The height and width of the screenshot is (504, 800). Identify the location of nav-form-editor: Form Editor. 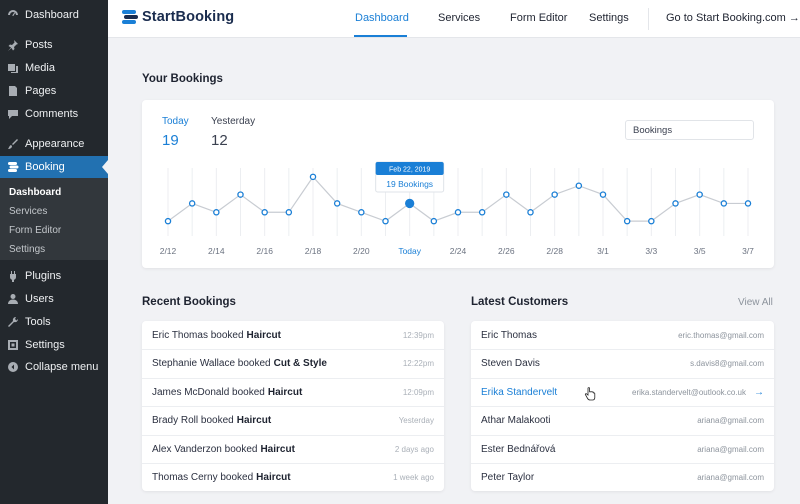
(538, 18).